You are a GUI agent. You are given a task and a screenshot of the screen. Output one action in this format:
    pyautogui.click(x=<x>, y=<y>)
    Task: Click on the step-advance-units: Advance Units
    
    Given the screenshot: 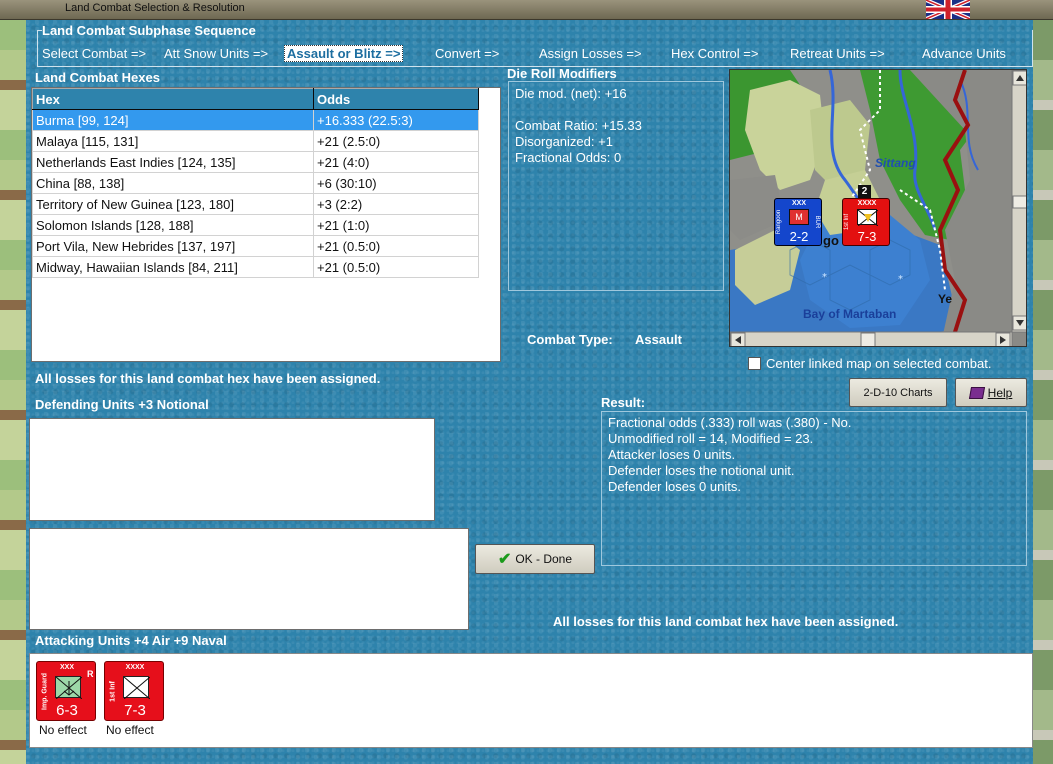 What is the action you would take?
    pyautogui.click(x=964, y=53)
    